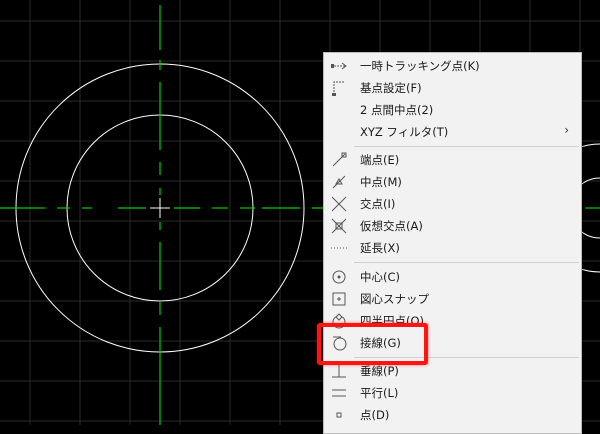 This screenshot has height=434, width=600. I want to click on menu-item-label: 延長(X), so click(380, 248).